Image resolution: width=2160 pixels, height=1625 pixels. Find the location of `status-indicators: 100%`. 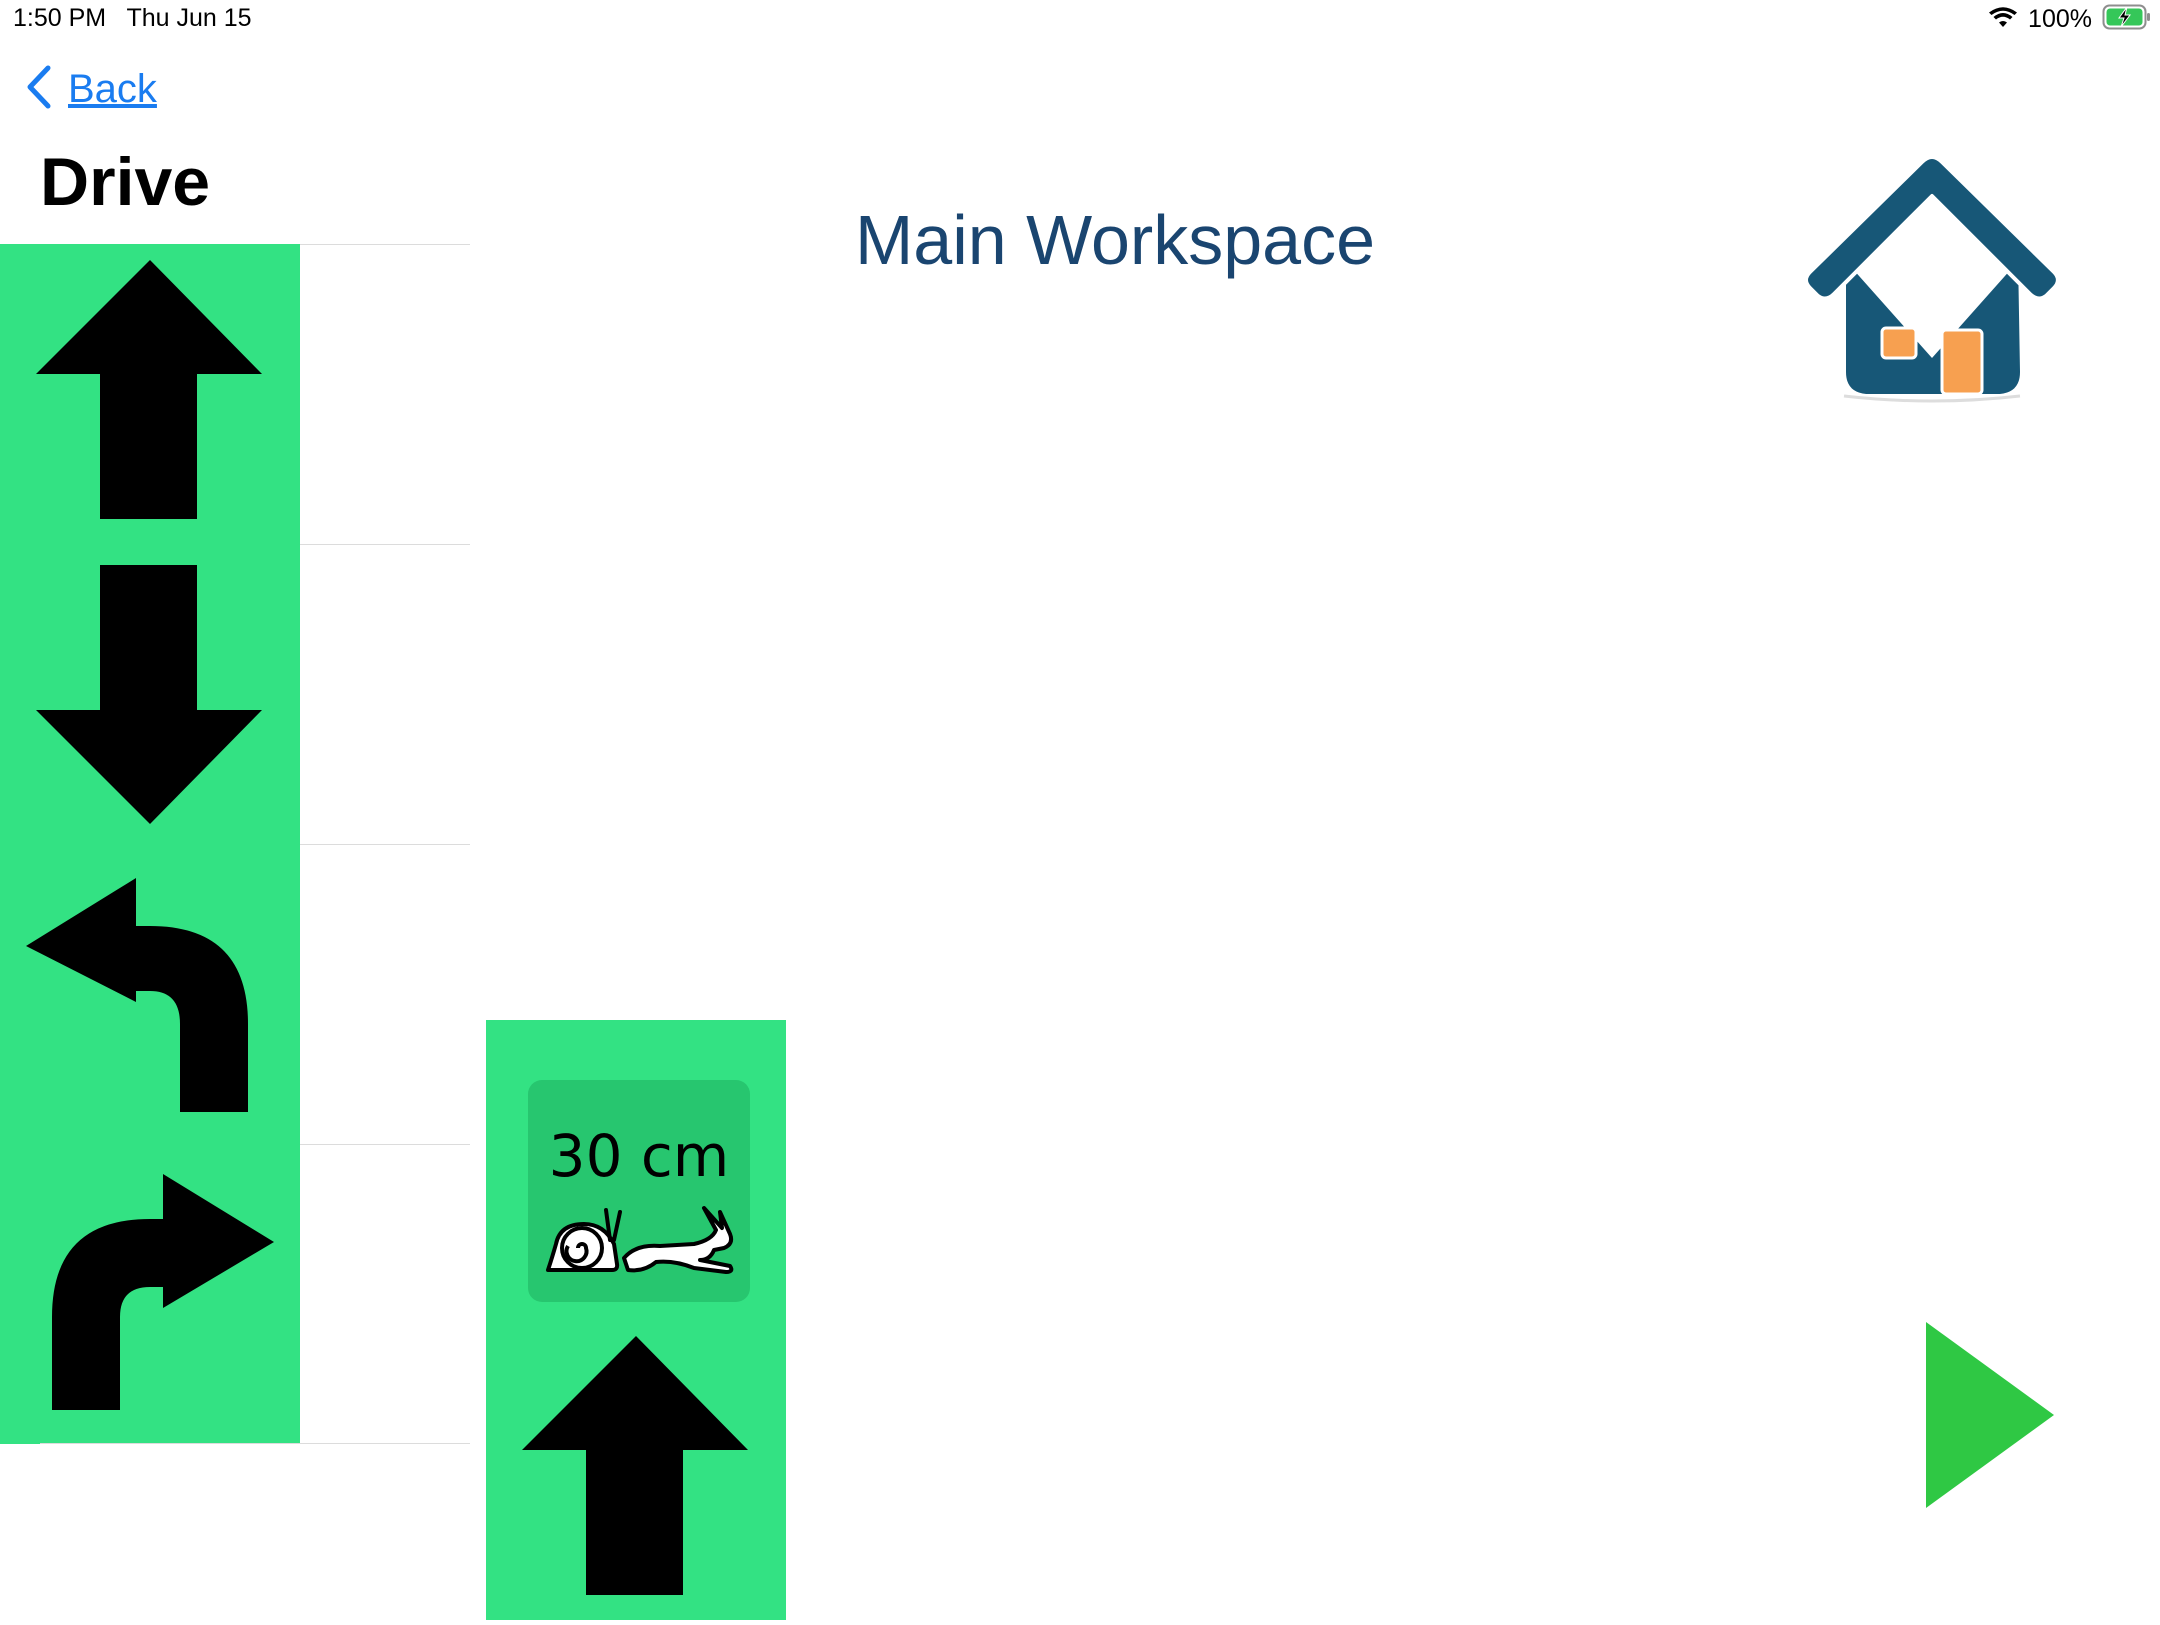

status-indicators: 100% is located at coordinates (2070, 19).